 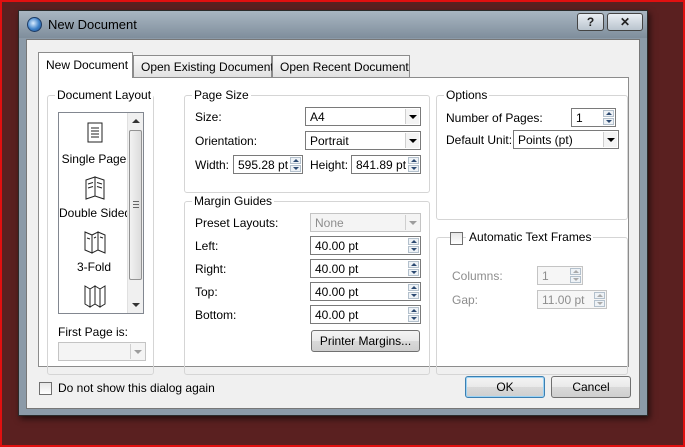 What do you see at coordinates (363, 140) in the screenshot?
I see `orientation-select: Portrait` at bounding box center [363, 140].